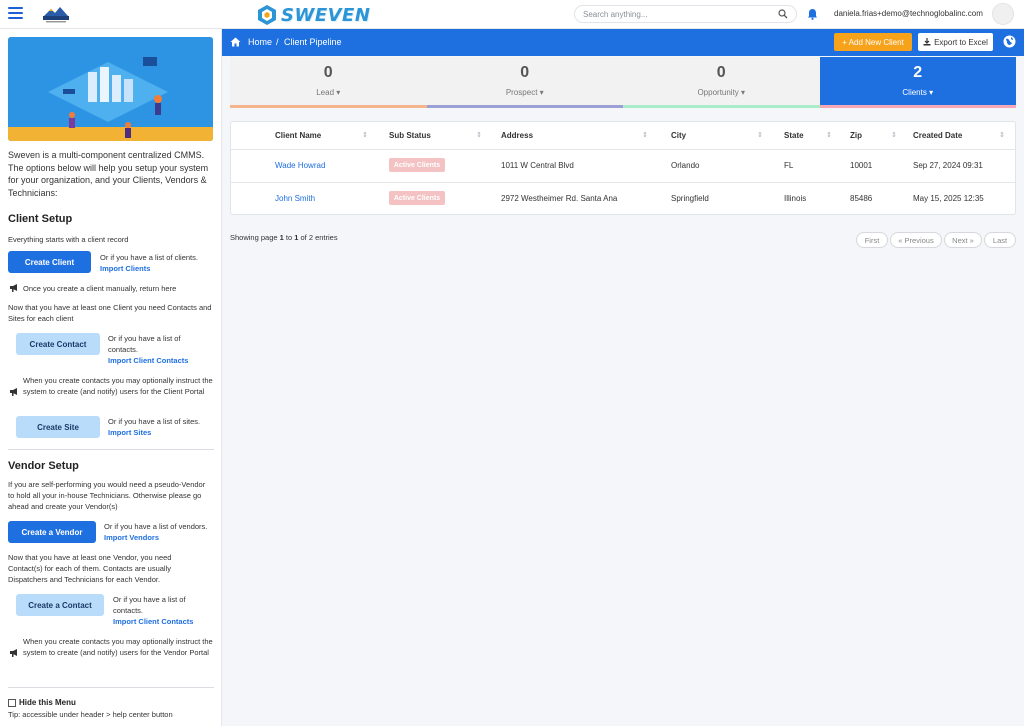 The height and width of the screenshot is (726, 1024). I want to click on export-to-excel-button: Export to Excel, so click(955, 42).